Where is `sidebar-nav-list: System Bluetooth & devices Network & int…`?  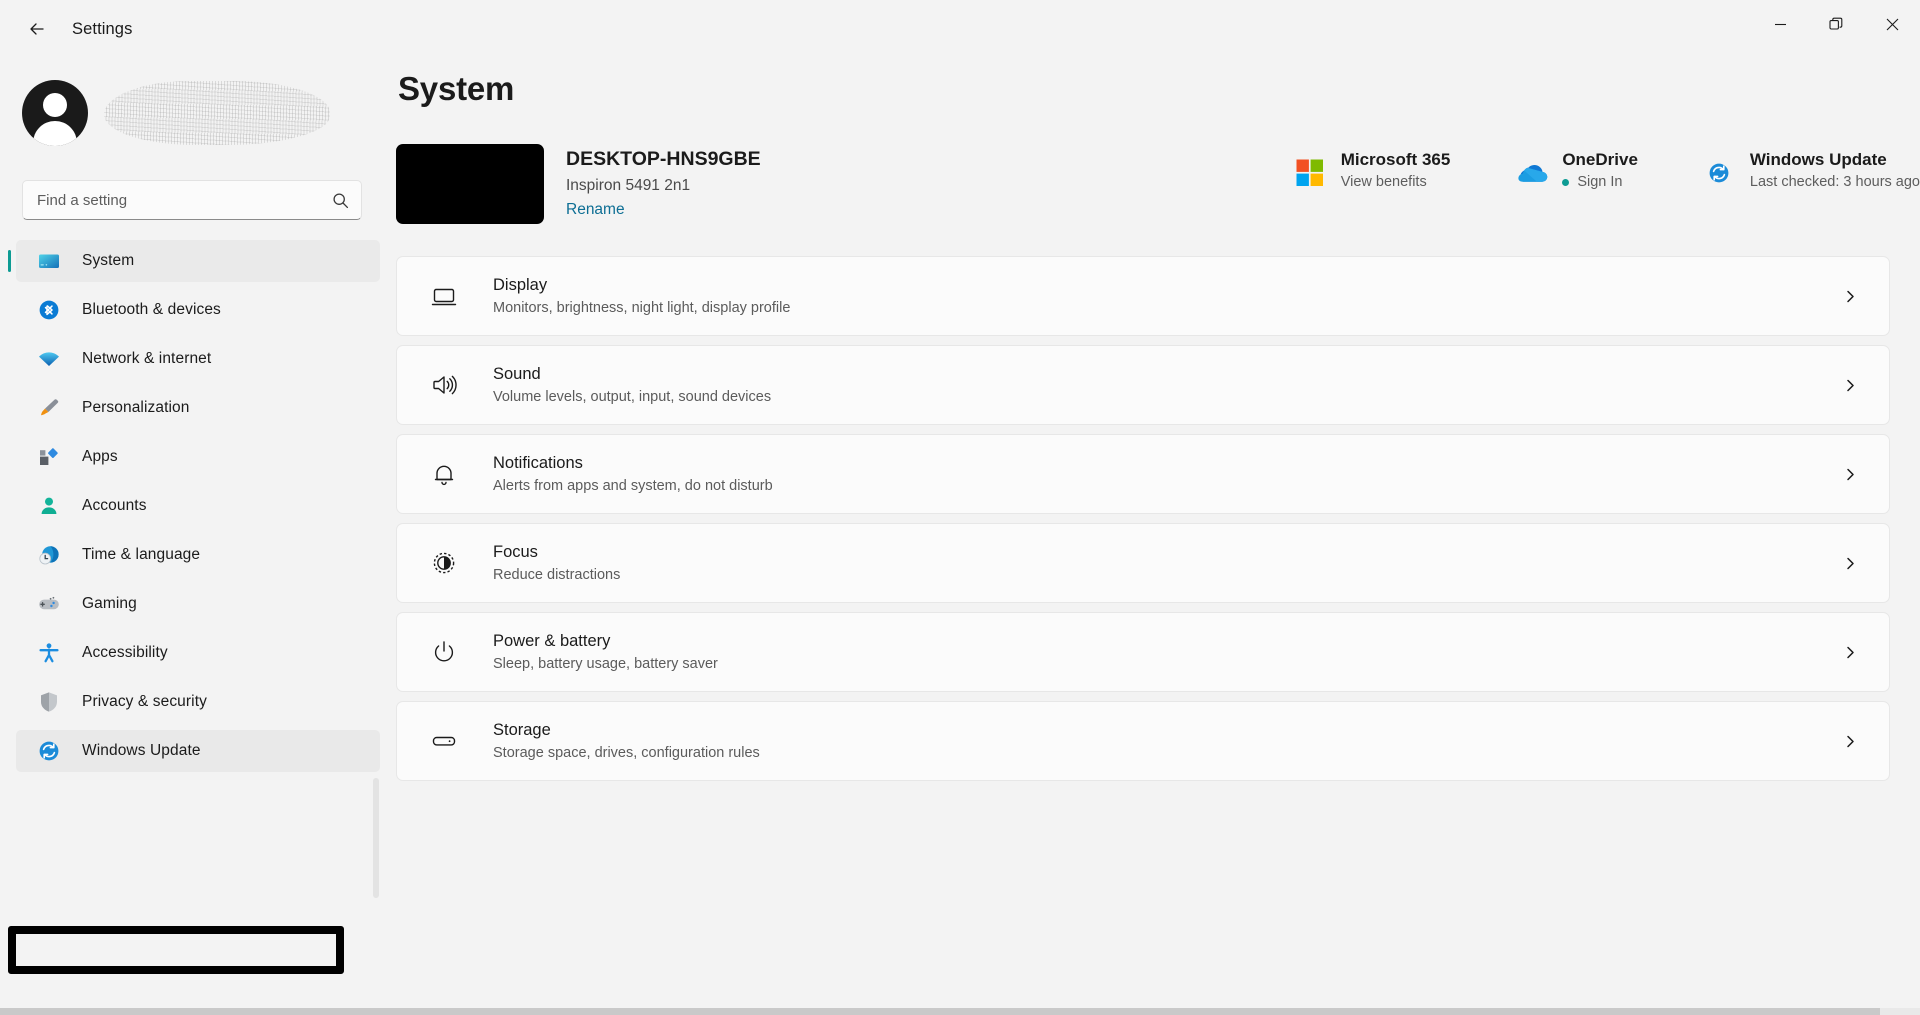 sidebar-nav-list: System Bluetooth & devices Network & int… is located at coordinates (198, 506).